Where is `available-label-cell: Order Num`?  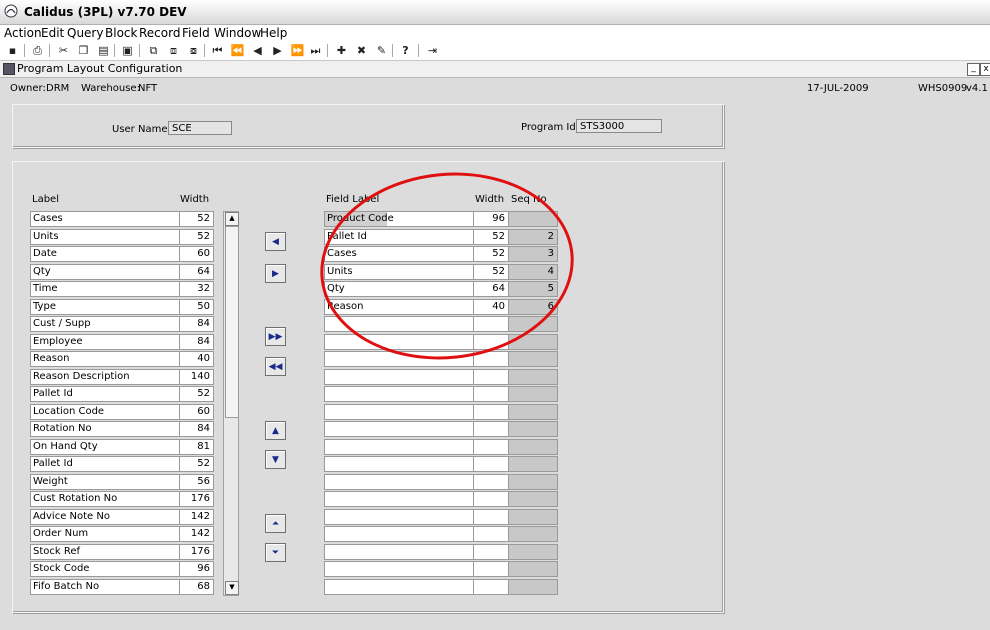 available-label-cell: Order Num is located at coordinates (105, 534).